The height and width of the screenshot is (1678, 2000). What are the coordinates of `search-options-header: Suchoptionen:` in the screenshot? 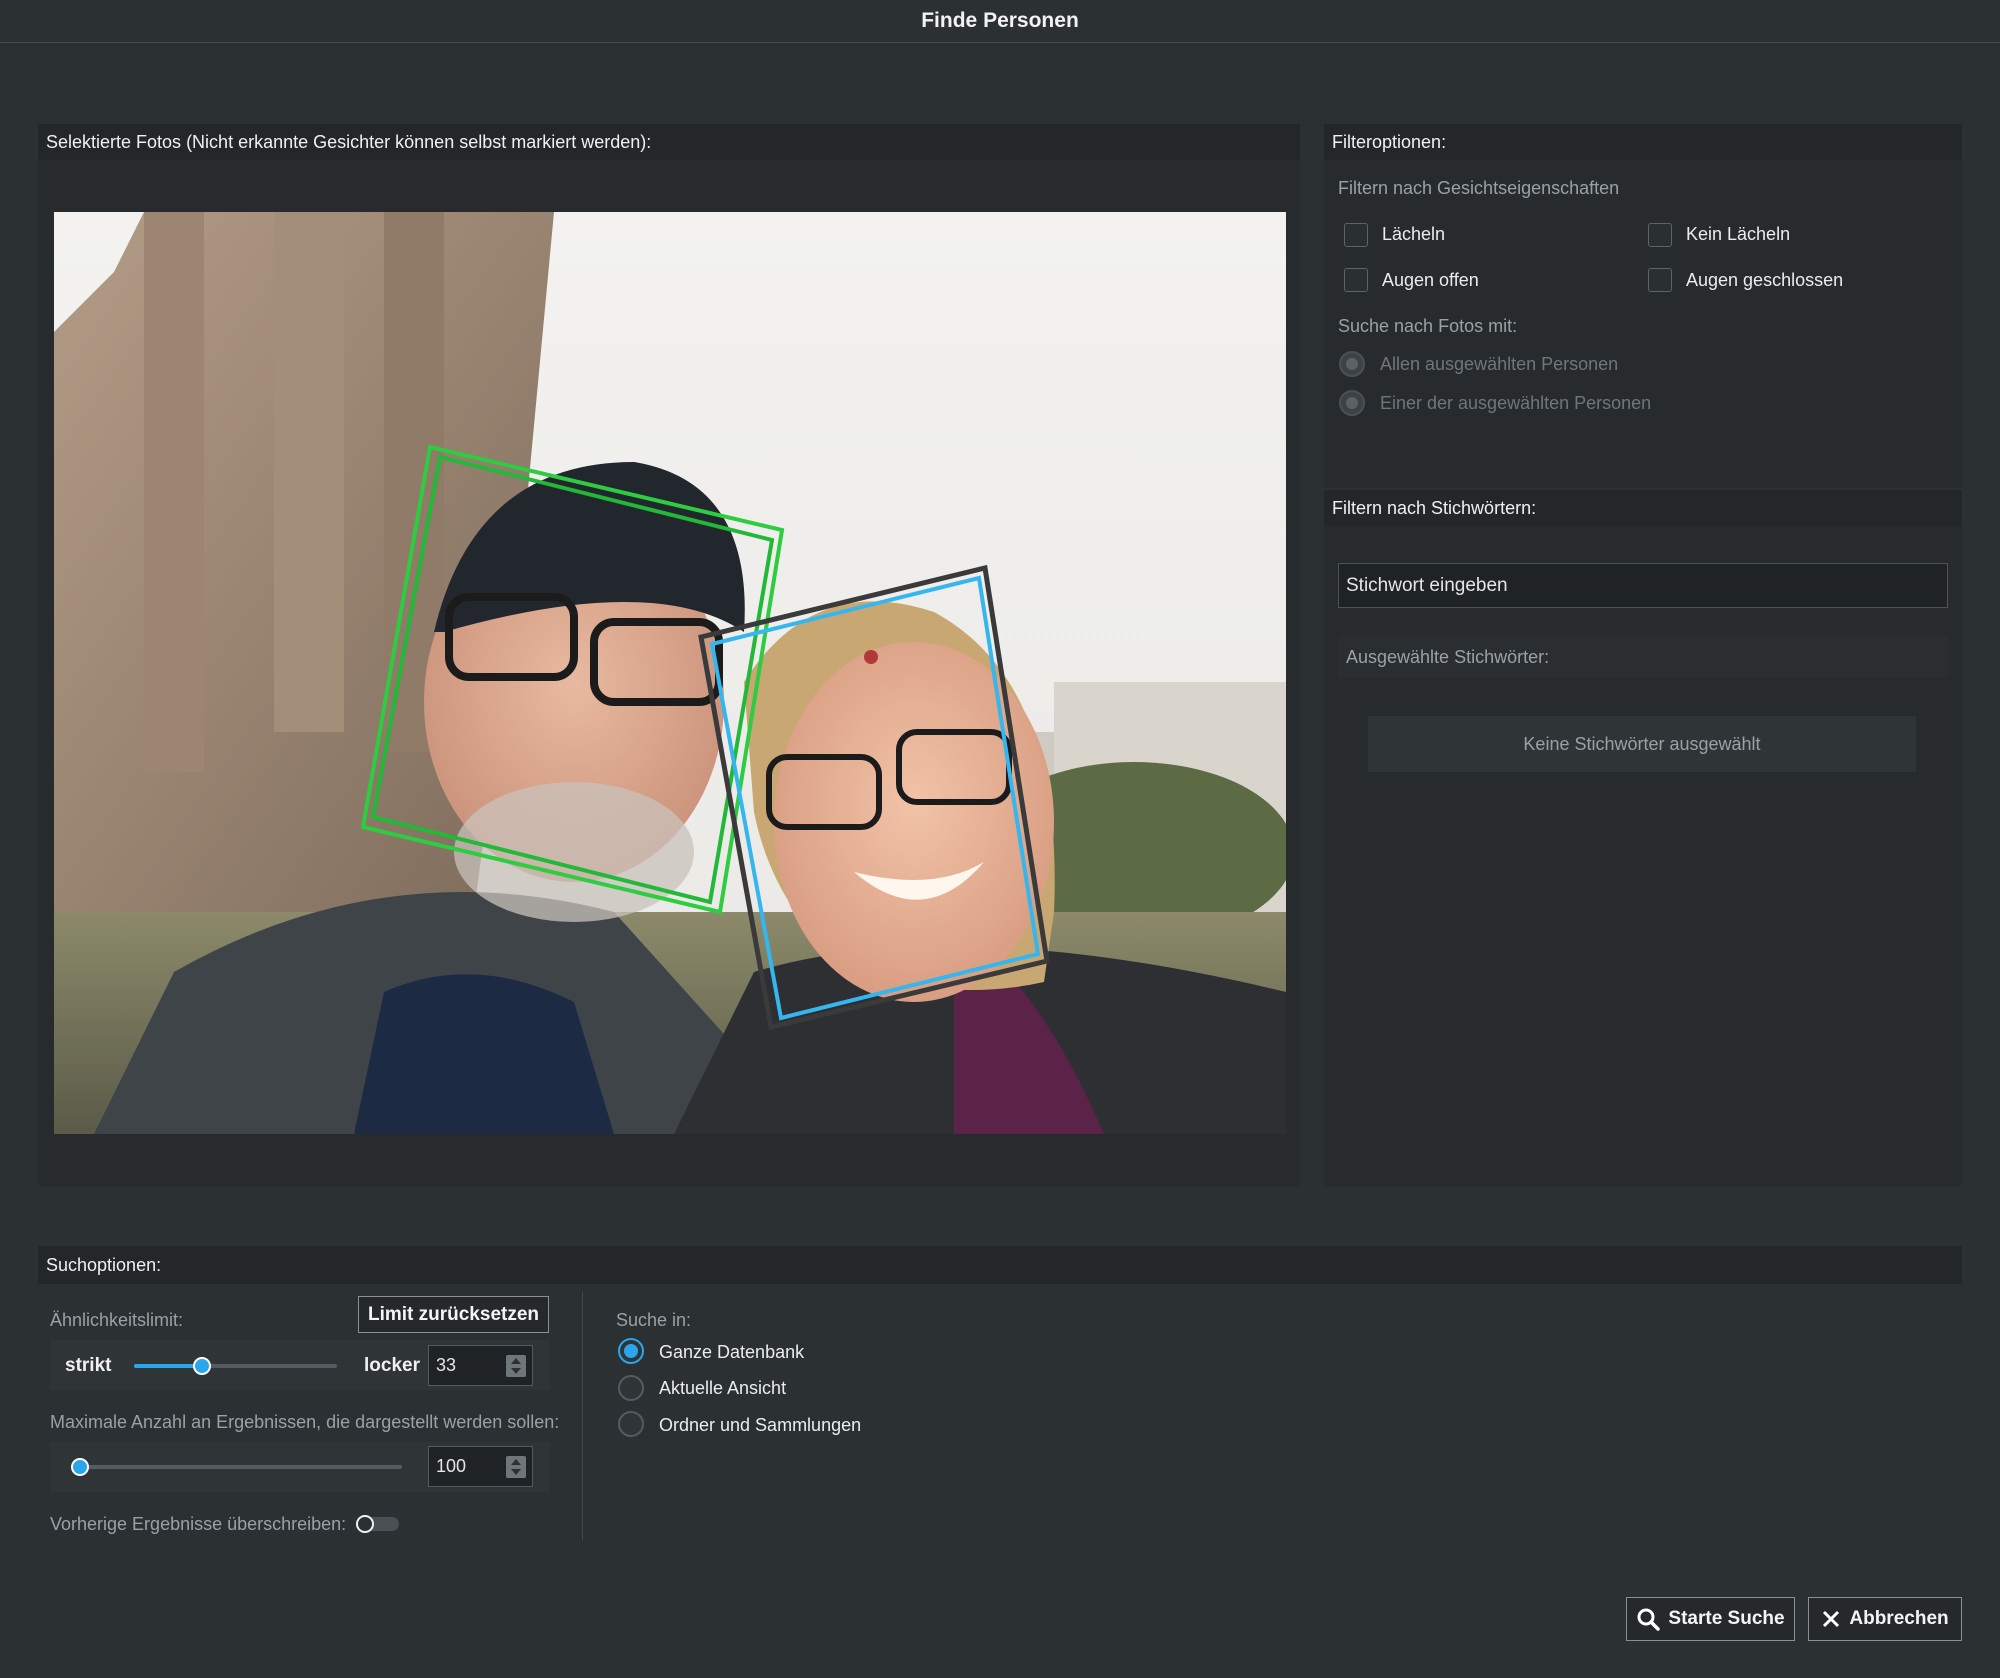 It's located at (1000, 1265).